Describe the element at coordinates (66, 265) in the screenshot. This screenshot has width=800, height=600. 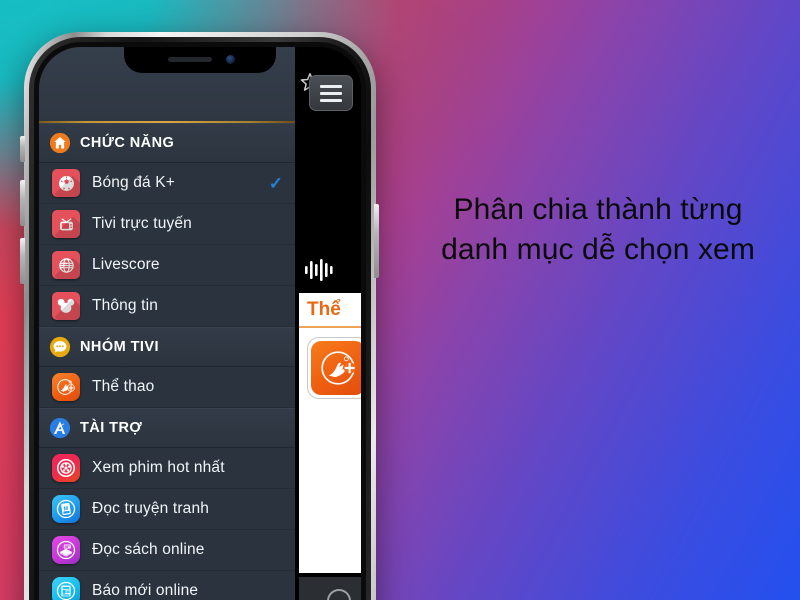
I see `globe-icon` at that location.